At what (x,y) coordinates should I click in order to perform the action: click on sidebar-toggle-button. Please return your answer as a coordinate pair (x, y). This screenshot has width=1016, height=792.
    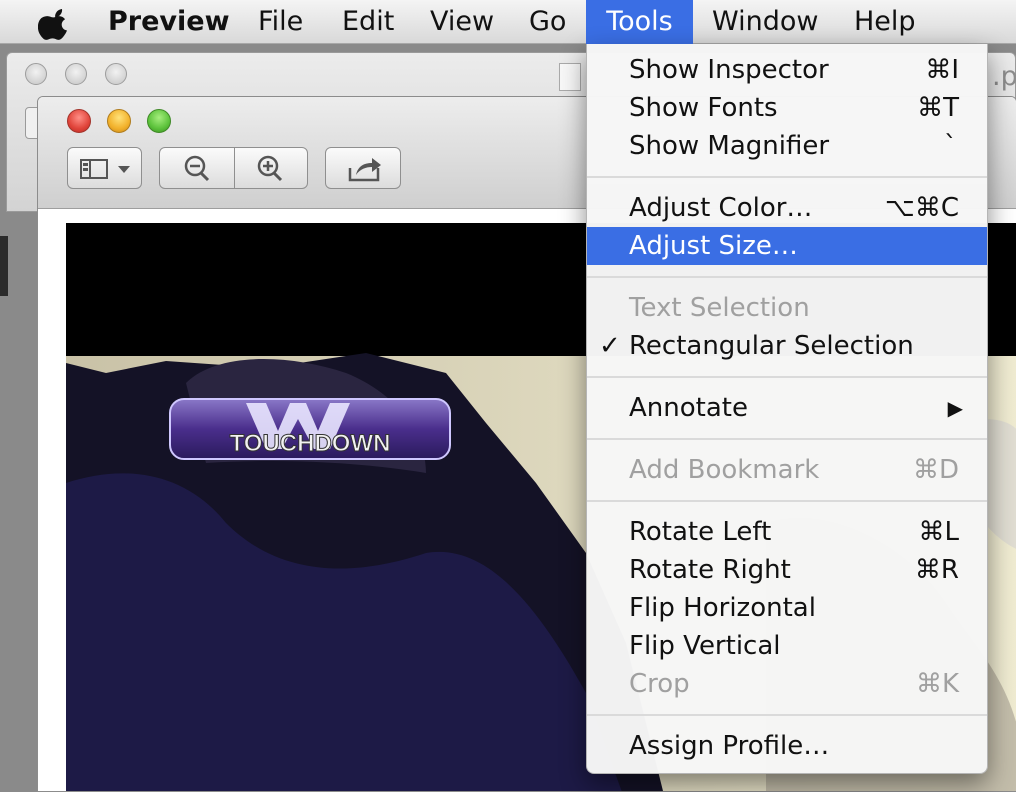
    Looking at the image, I should click on (104, 168).